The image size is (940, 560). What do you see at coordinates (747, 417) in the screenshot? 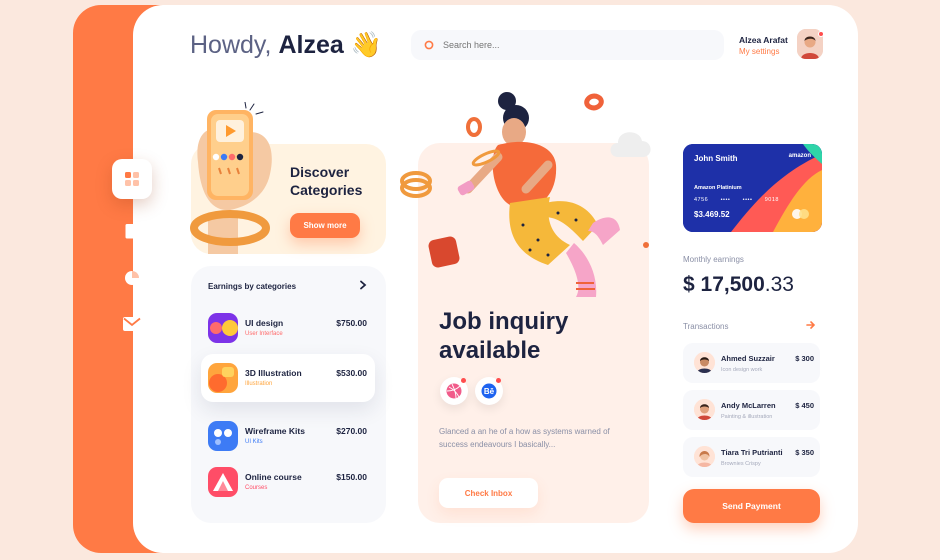
I see `transaction-subtitle: Painting & illustration` at bounding box center [747, 417].